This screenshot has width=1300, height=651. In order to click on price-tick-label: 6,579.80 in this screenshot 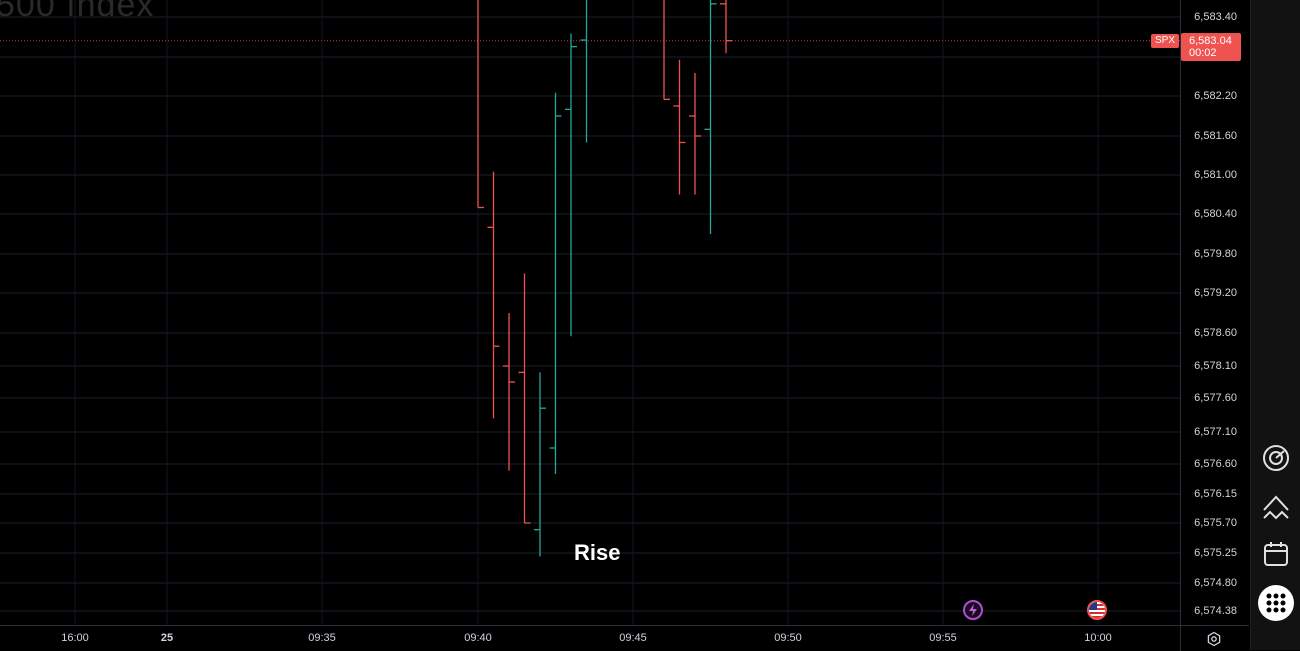, I will do `click(1215, 254)`.